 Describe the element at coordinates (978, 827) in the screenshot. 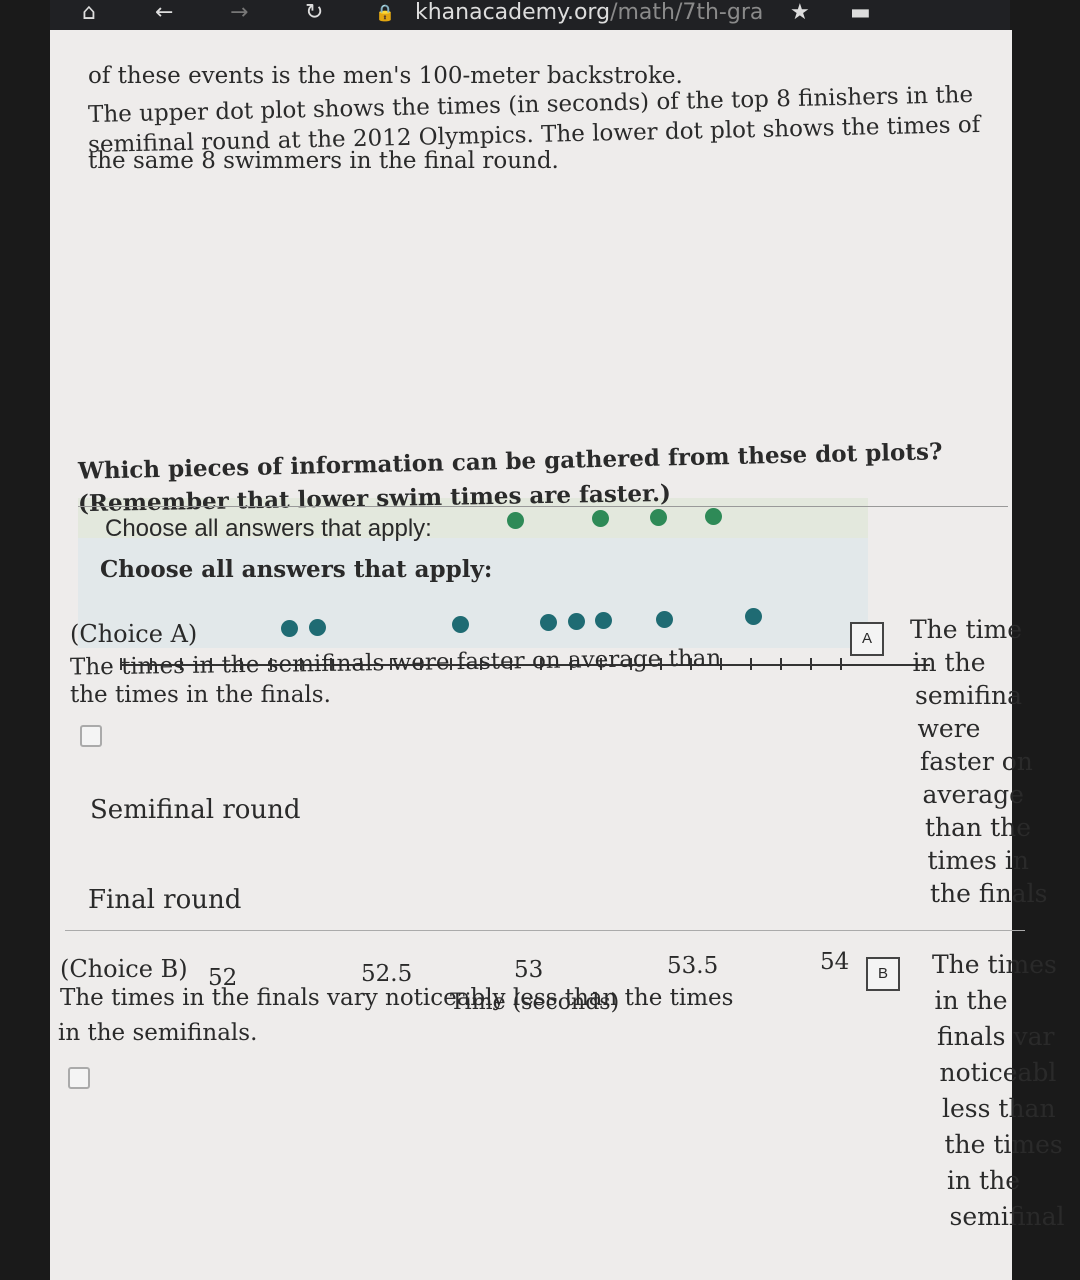

I see `choice-side-text: than the` at that location.